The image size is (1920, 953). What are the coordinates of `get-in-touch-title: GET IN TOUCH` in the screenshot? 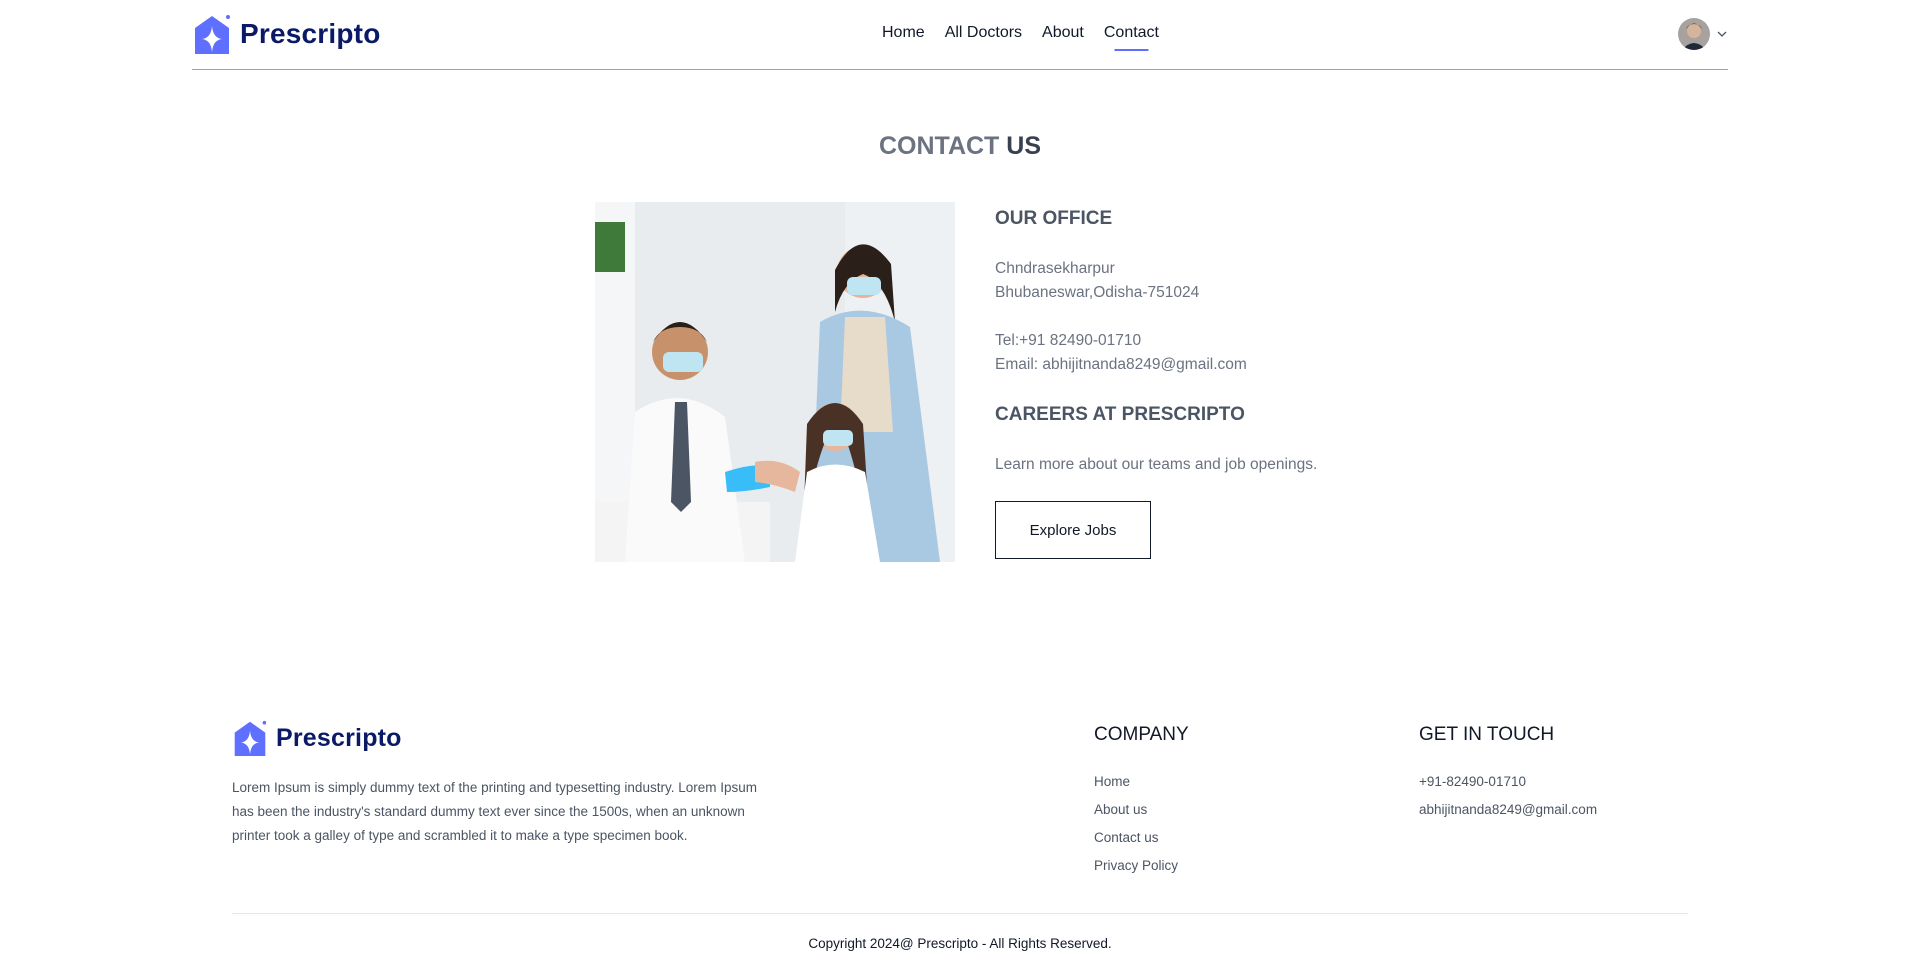 It's located at (1487, 734).